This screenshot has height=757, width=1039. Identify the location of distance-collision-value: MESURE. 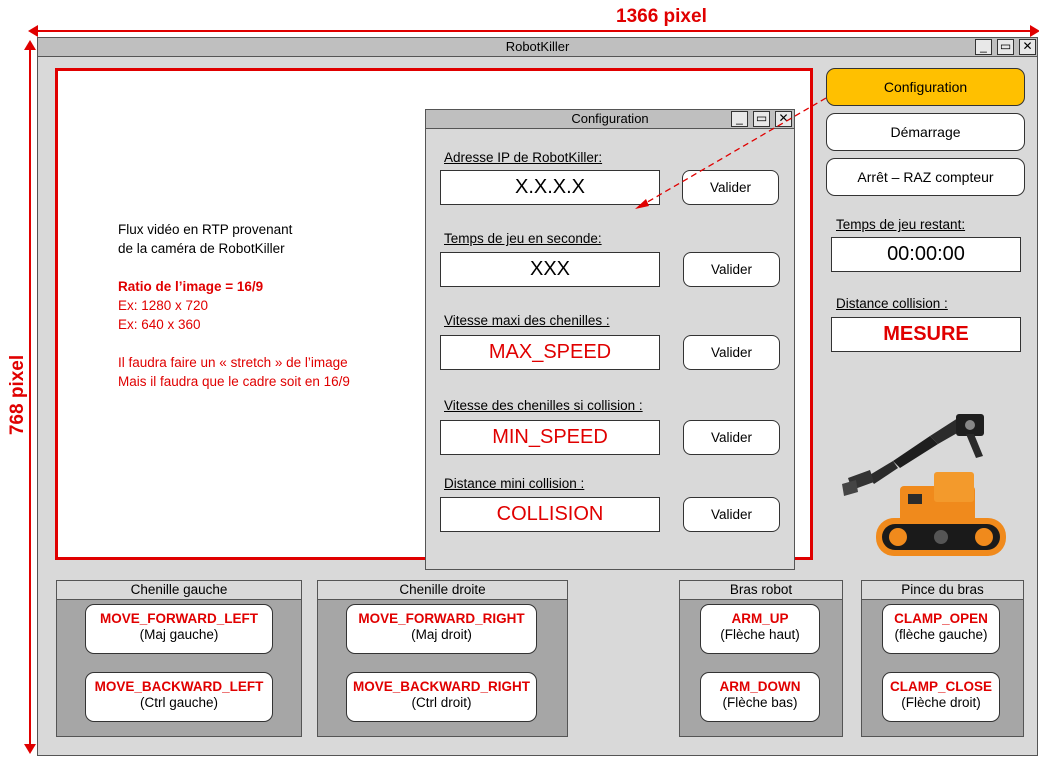
(926, 334).